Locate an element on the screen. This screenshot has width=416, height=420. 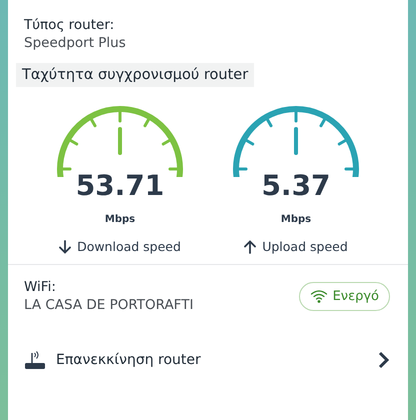
chevron-right-icon is located at coordinates (384, 360).